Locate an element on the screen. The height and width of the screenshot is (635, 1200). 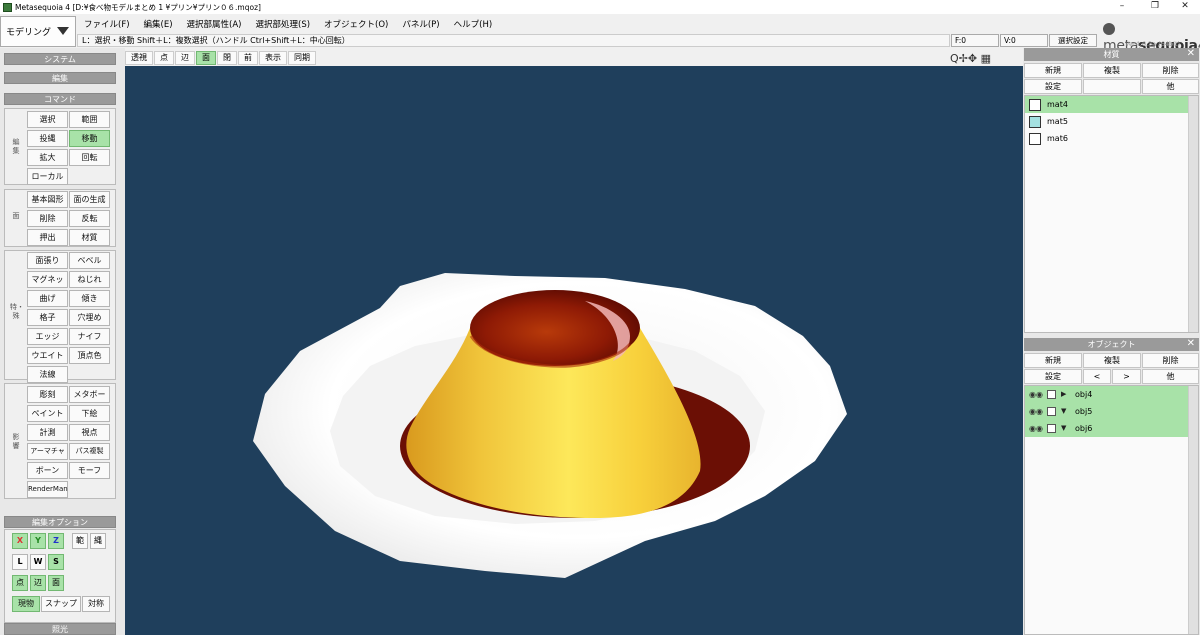
cmd-scale: 拡大 is located at coordinates (47, 157).